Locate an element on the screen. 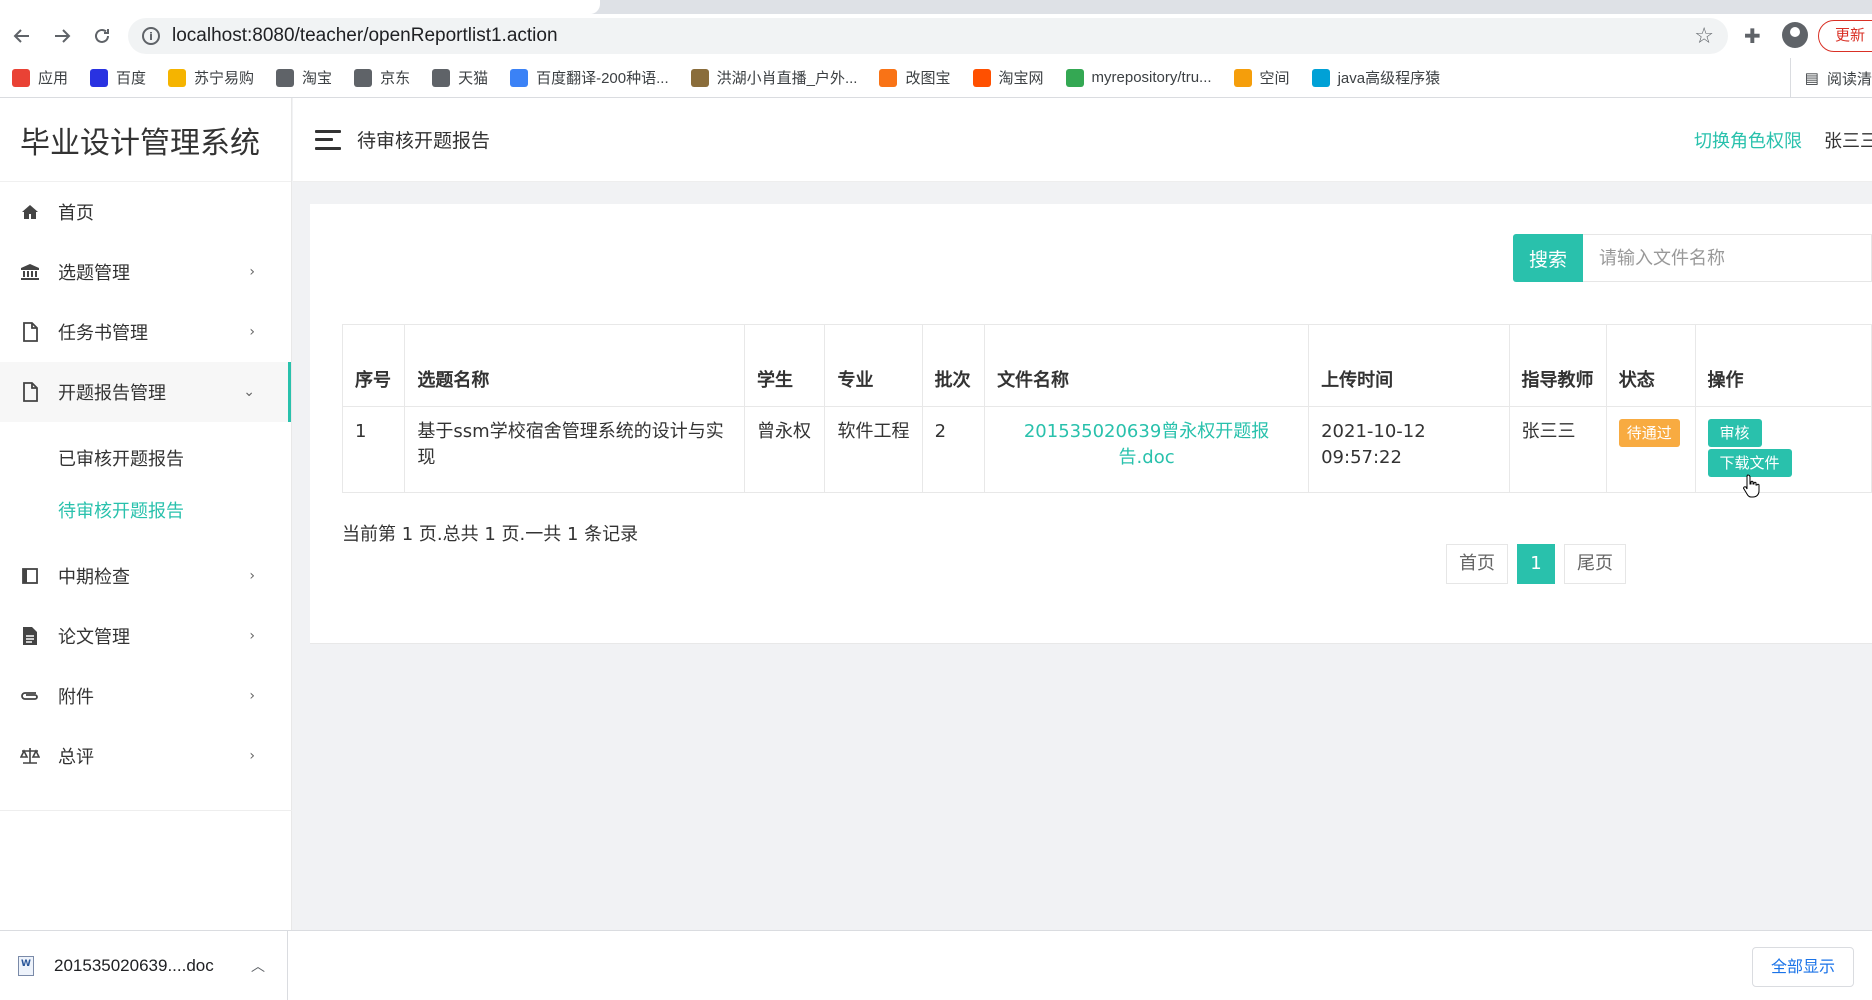 This screenshot has height=1000, width=1872. search-button: 搜索 is located at coordinates (1548, 258).